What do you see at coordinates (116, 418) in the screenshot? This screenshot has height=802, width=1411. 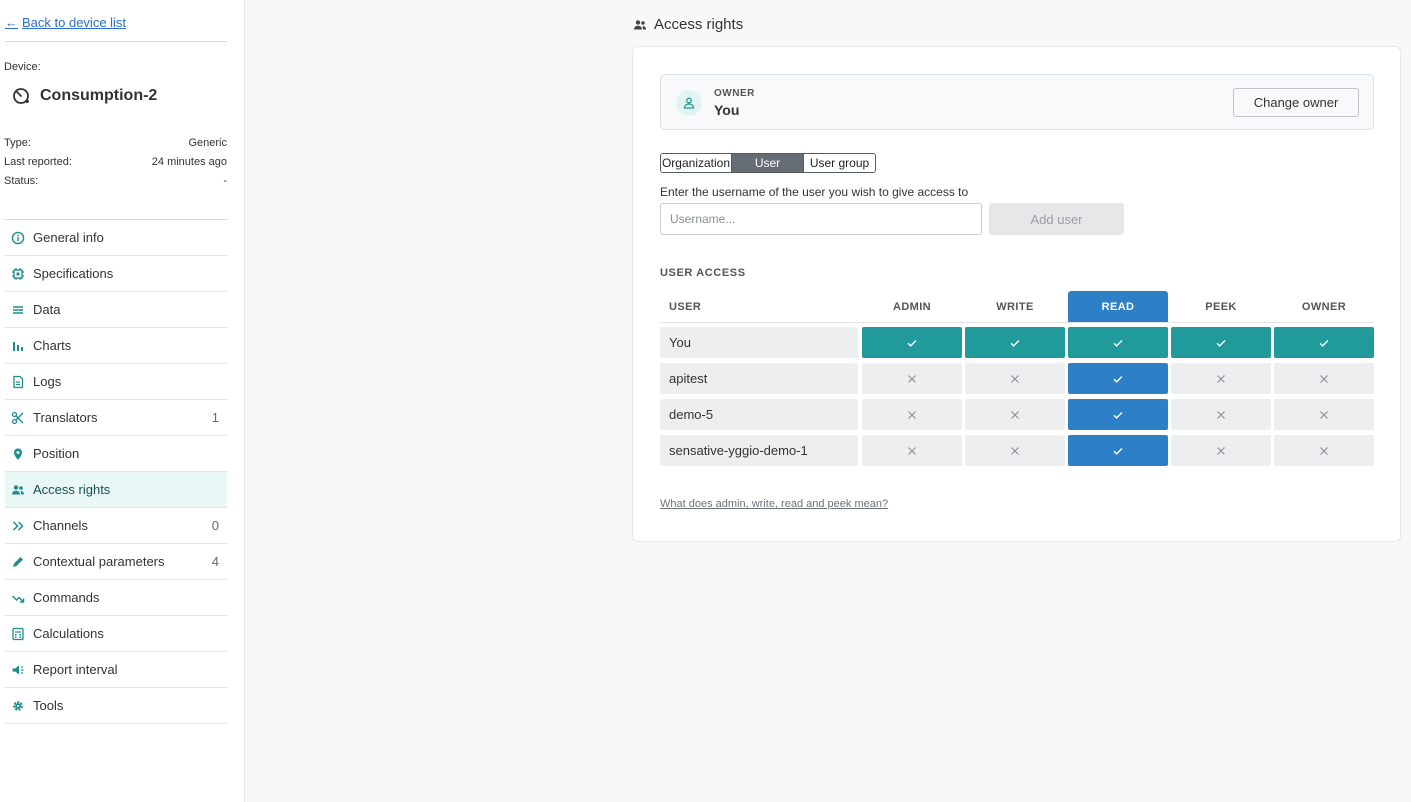 I see `sidebar-item-translators: Translators 1` at bounding box center [116, 418].